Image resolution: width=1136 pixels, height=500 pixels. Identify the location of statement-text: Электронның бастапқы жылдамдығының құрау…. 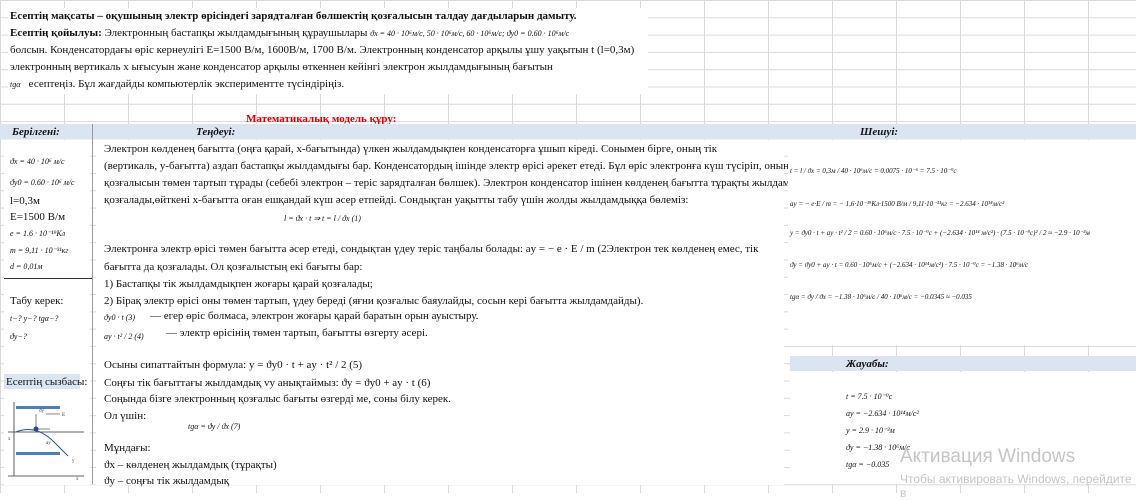
(236, 33).